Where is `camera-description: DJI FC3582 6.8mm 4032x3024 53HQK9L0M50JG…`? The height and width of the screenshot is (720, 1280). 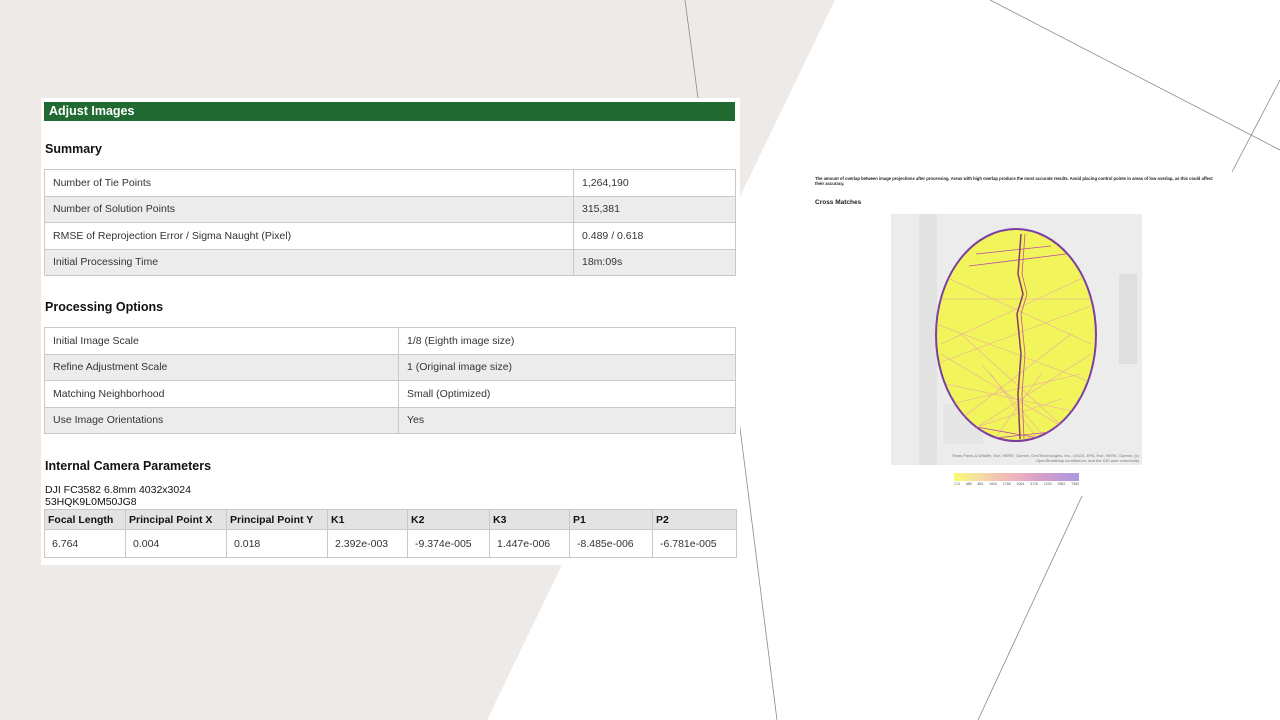
camera-description: DJI FC3582 6.8mm 4032x3024 53HQK9L0M50JG… is located at coordinates (118, 496).